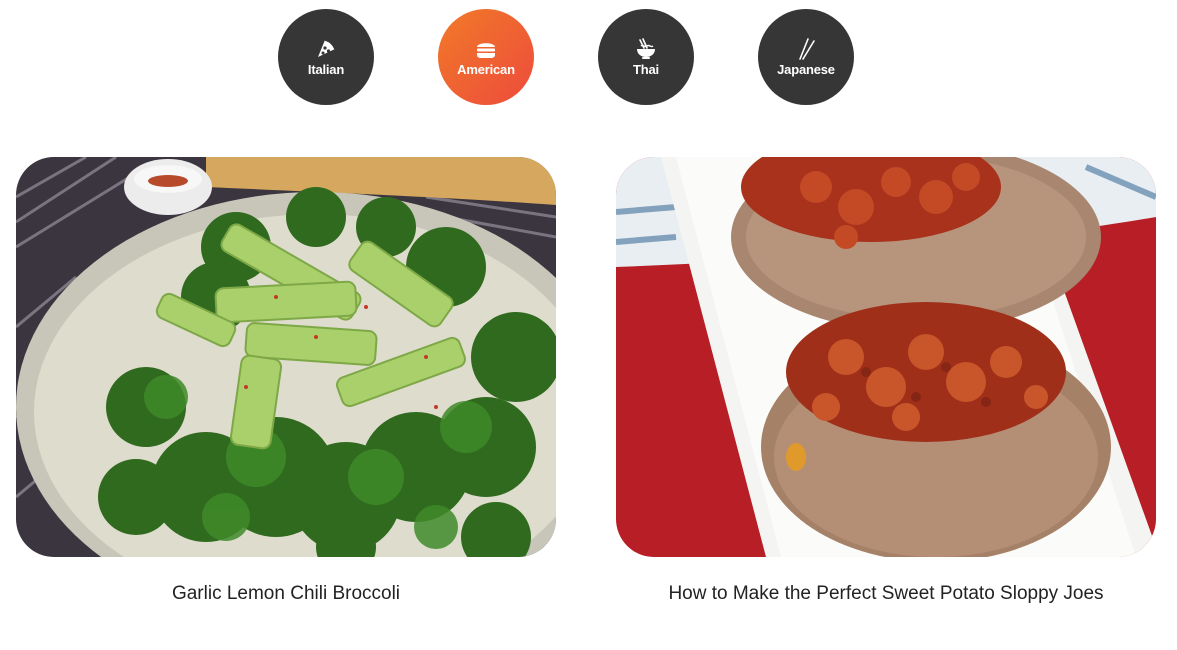  I want to click on category-label: Thai, so click(646, 69).